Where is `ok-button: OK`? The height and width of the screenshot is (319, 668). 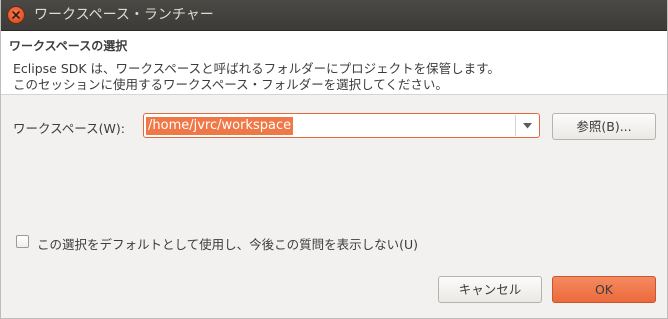
ok-button: OK is located at coordinates (604, 289).